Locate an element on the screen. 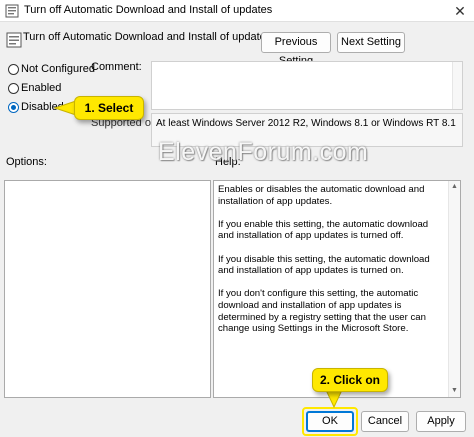 This screenshot has width=474, height=437. comment-label: Comment: is located at coordinates (116, 67).